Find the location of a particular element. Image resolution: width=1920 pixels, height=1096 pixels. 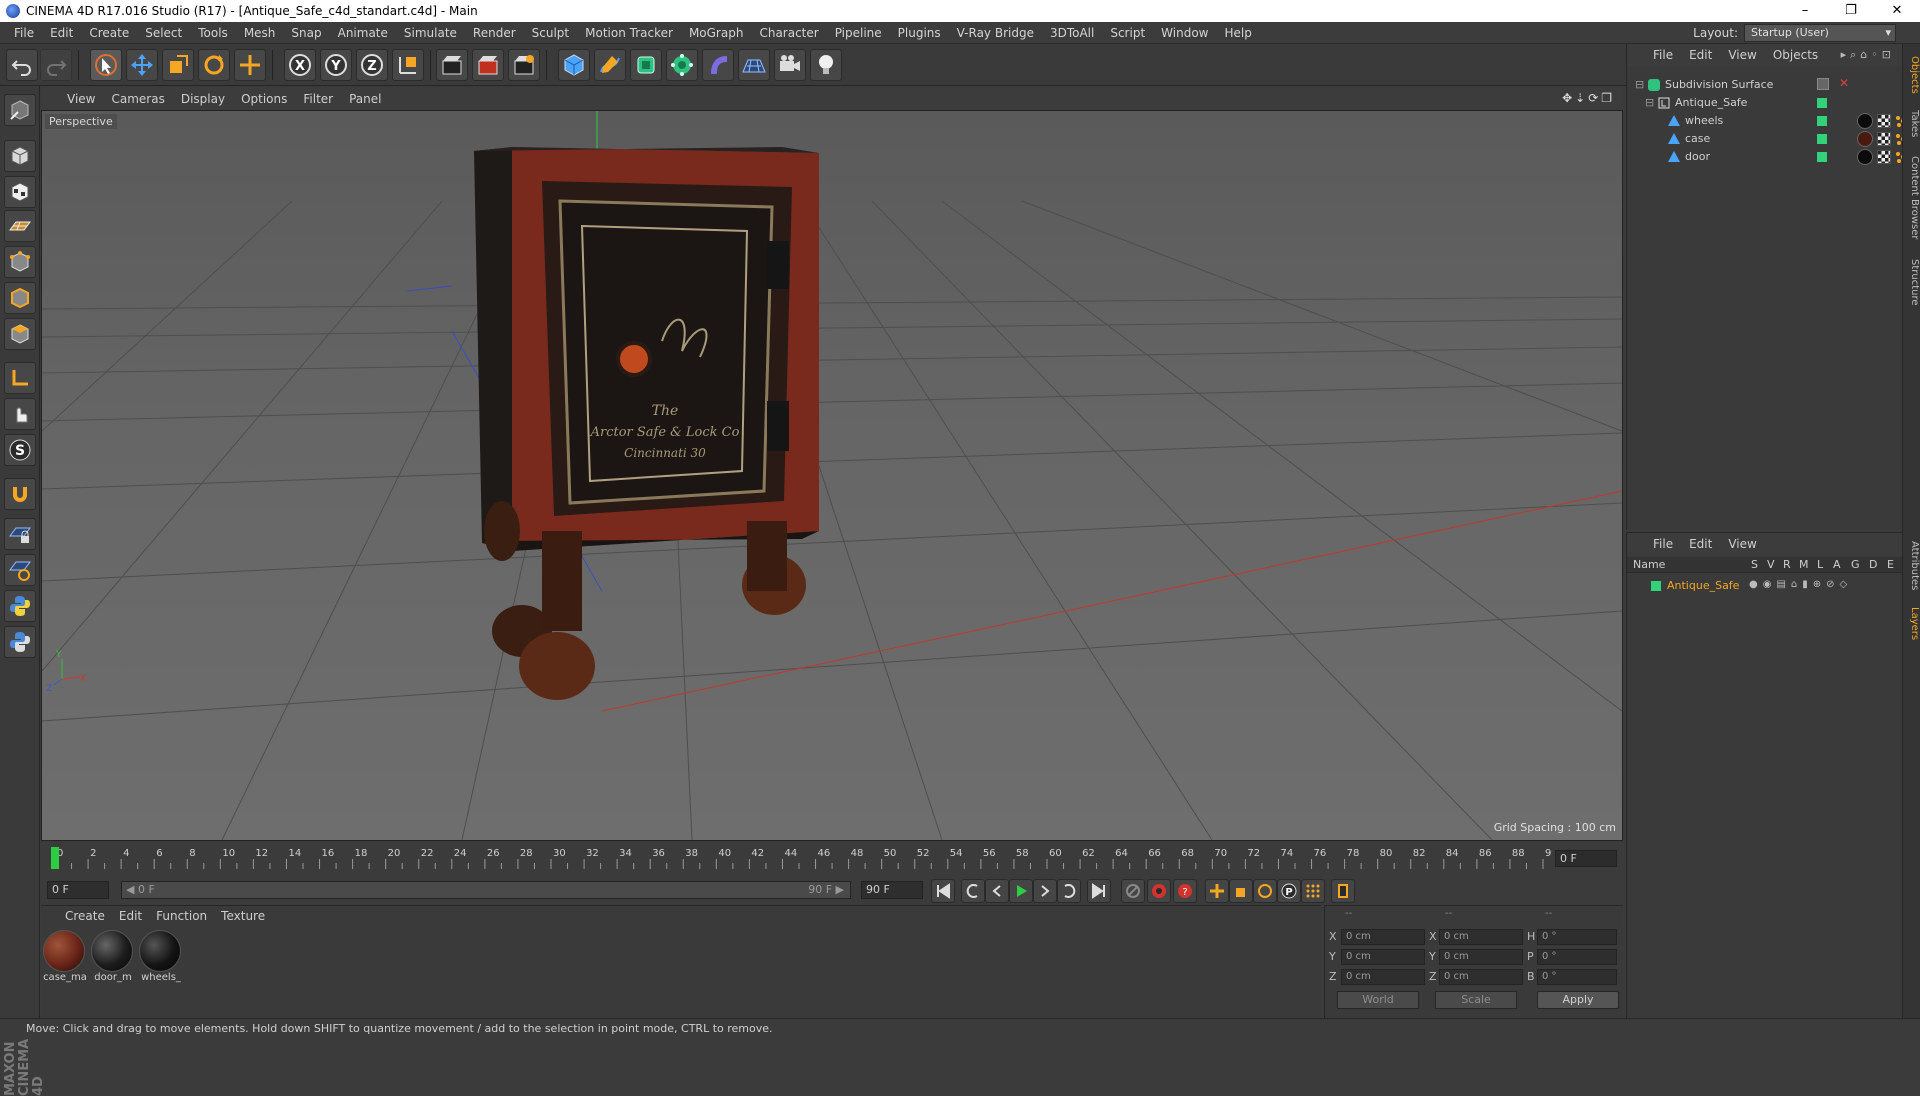

viewport-menu-panel: Panel is located at coordinates (370, 99).